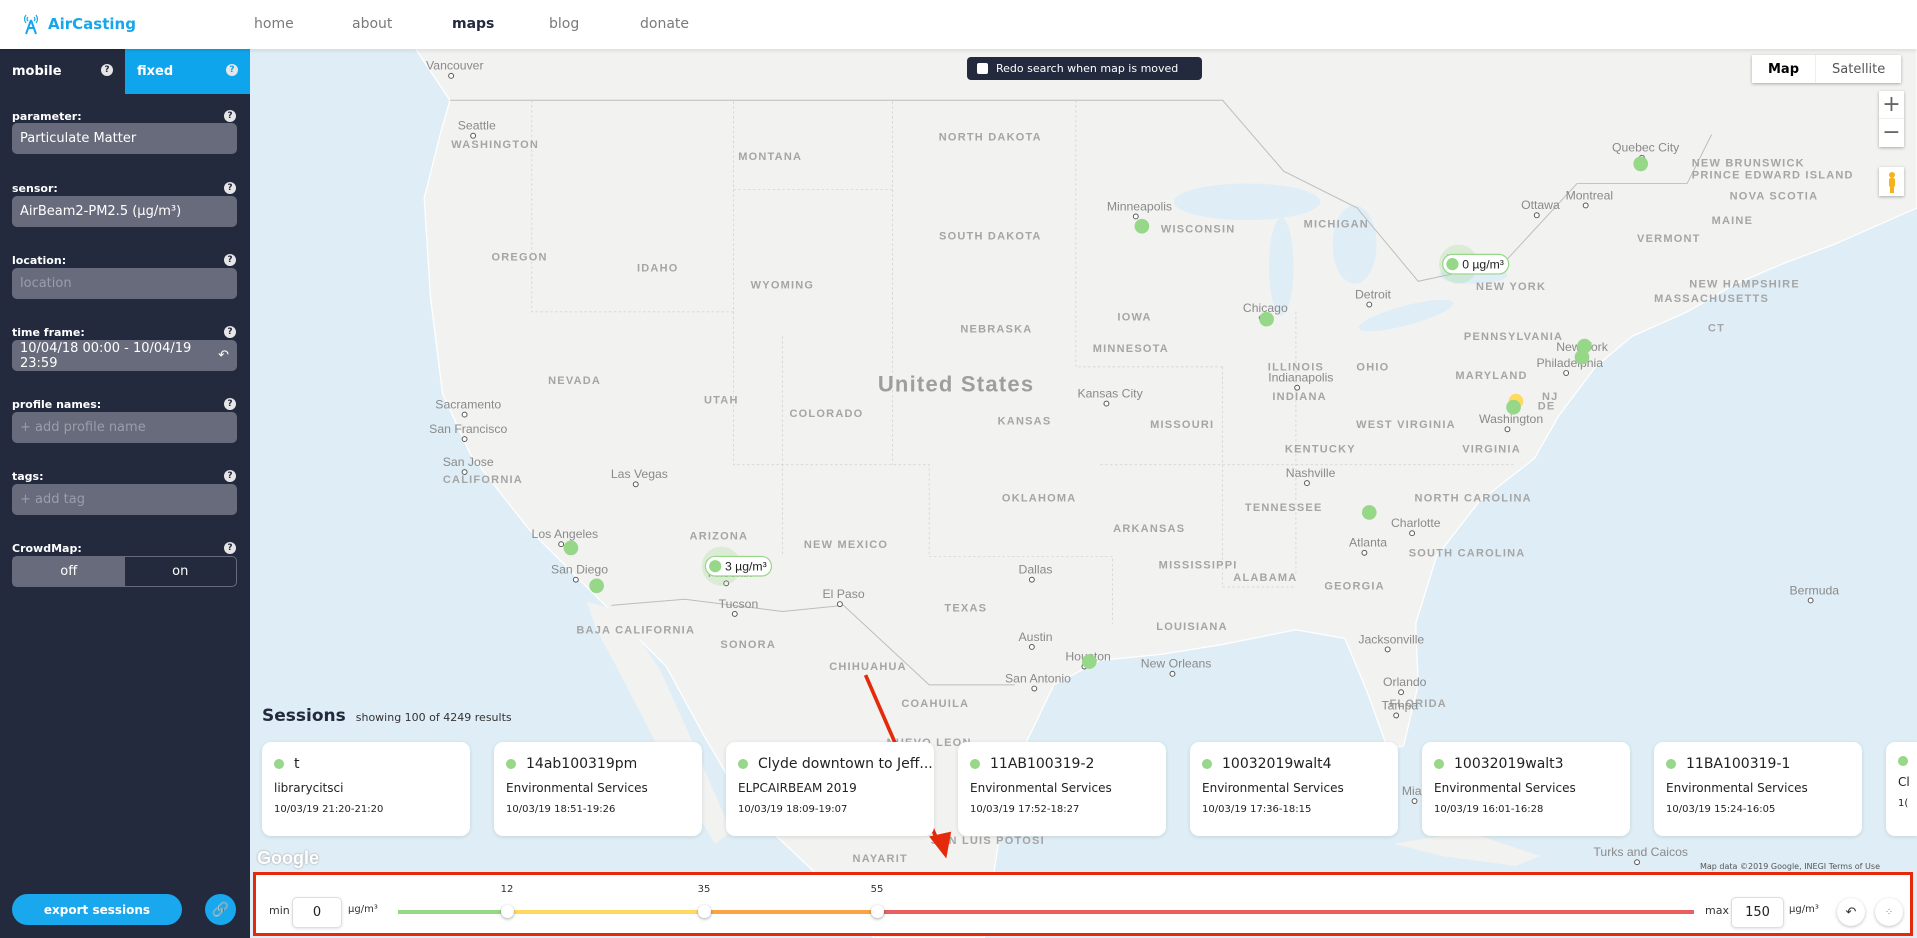  What do you see at coordinates (274, 24) in the screenshot?
I see `nav-home: home` at bounding box center [274, 24].